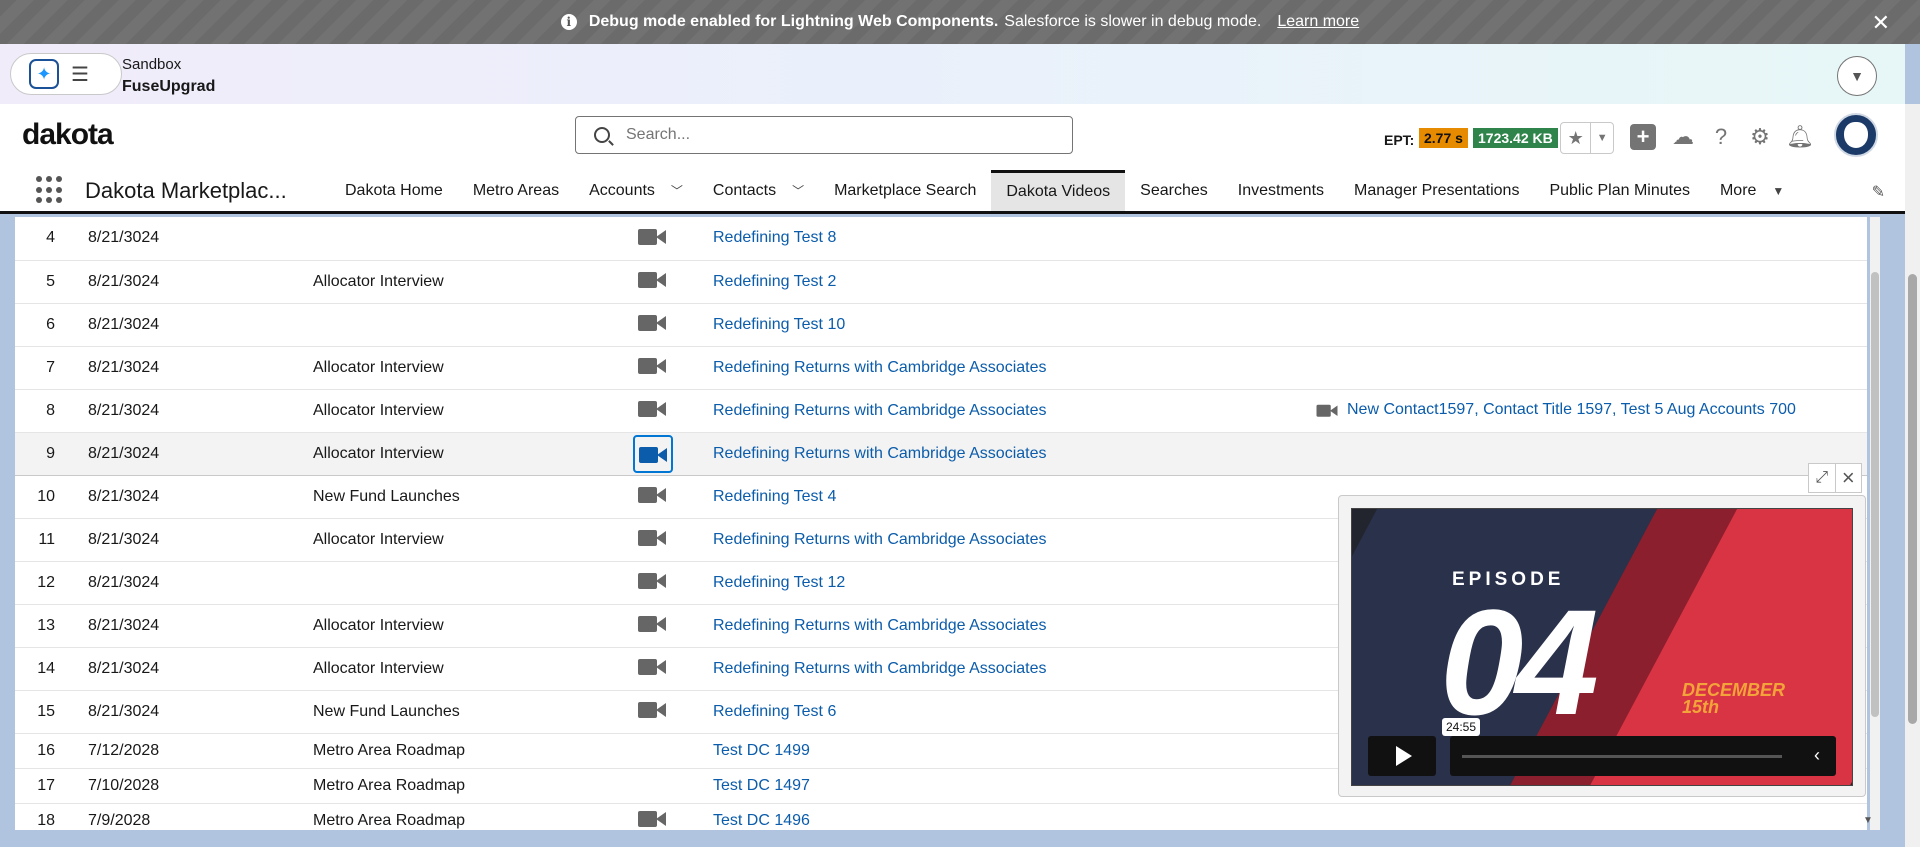 This screenshot has width=1920, height=847. What do you see at coordinates (653, 453) in the screenshot?
I see `video-camera-button` at bounding box center [653, 453].